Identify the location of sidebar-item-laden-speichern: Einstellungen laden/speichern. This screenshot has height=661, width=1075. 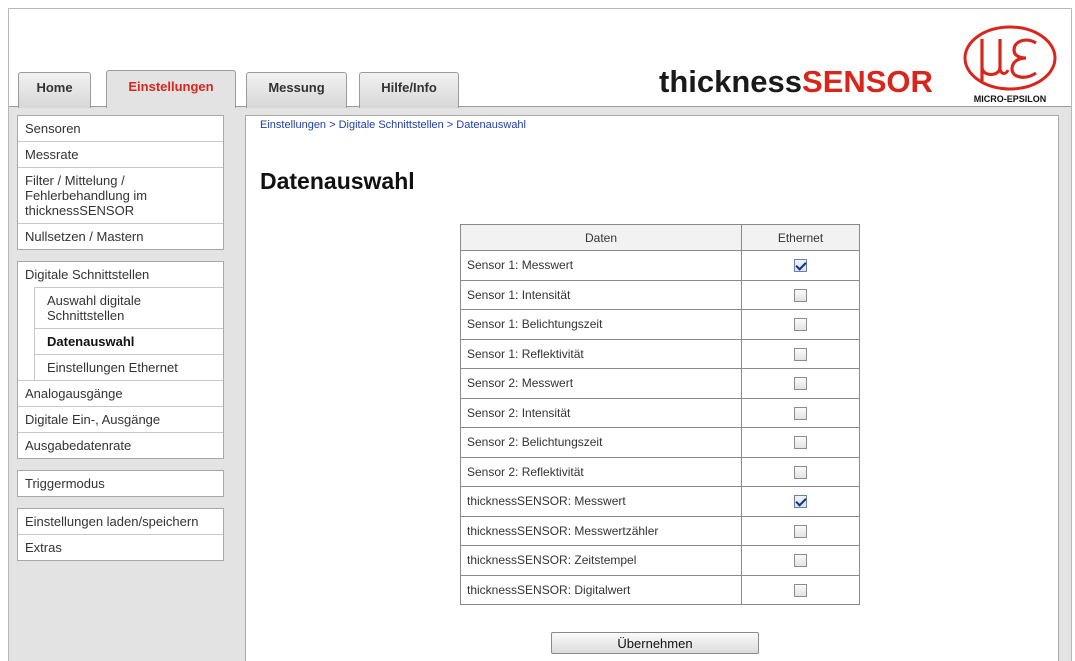
(120, 521).